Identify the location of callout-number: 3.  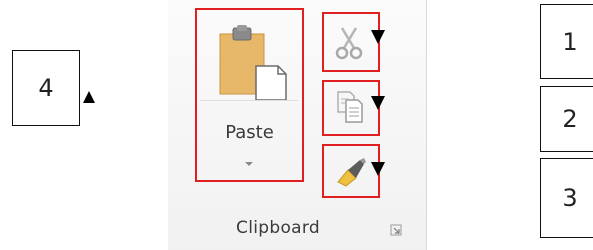
(570, 198).